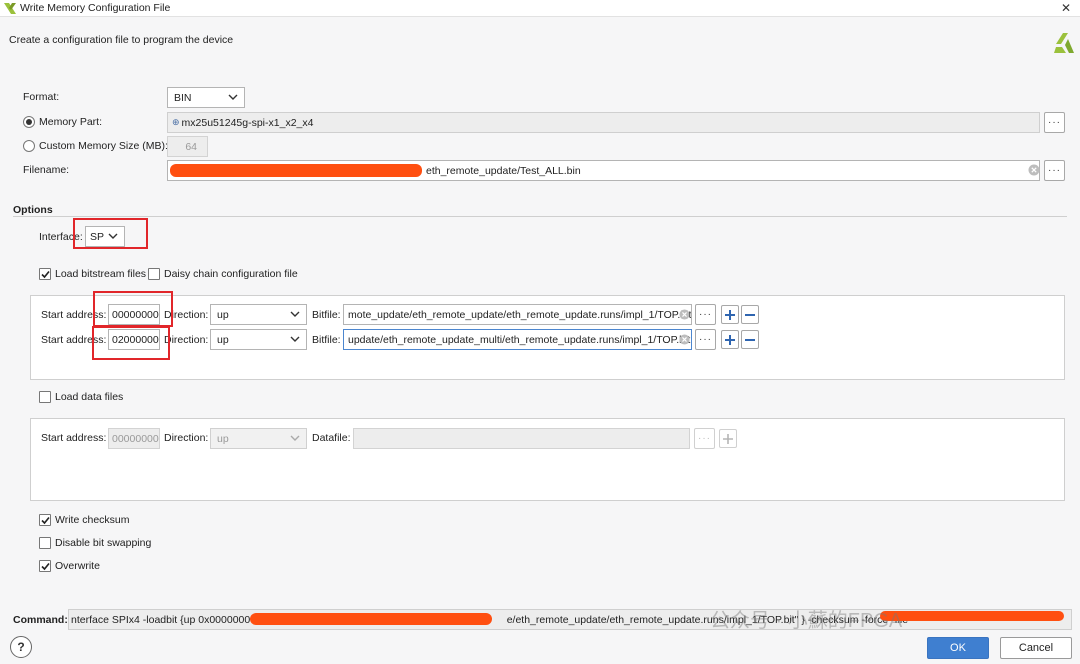  I want to click on disable-bit-swapping-checkbox, so click(45, 543).